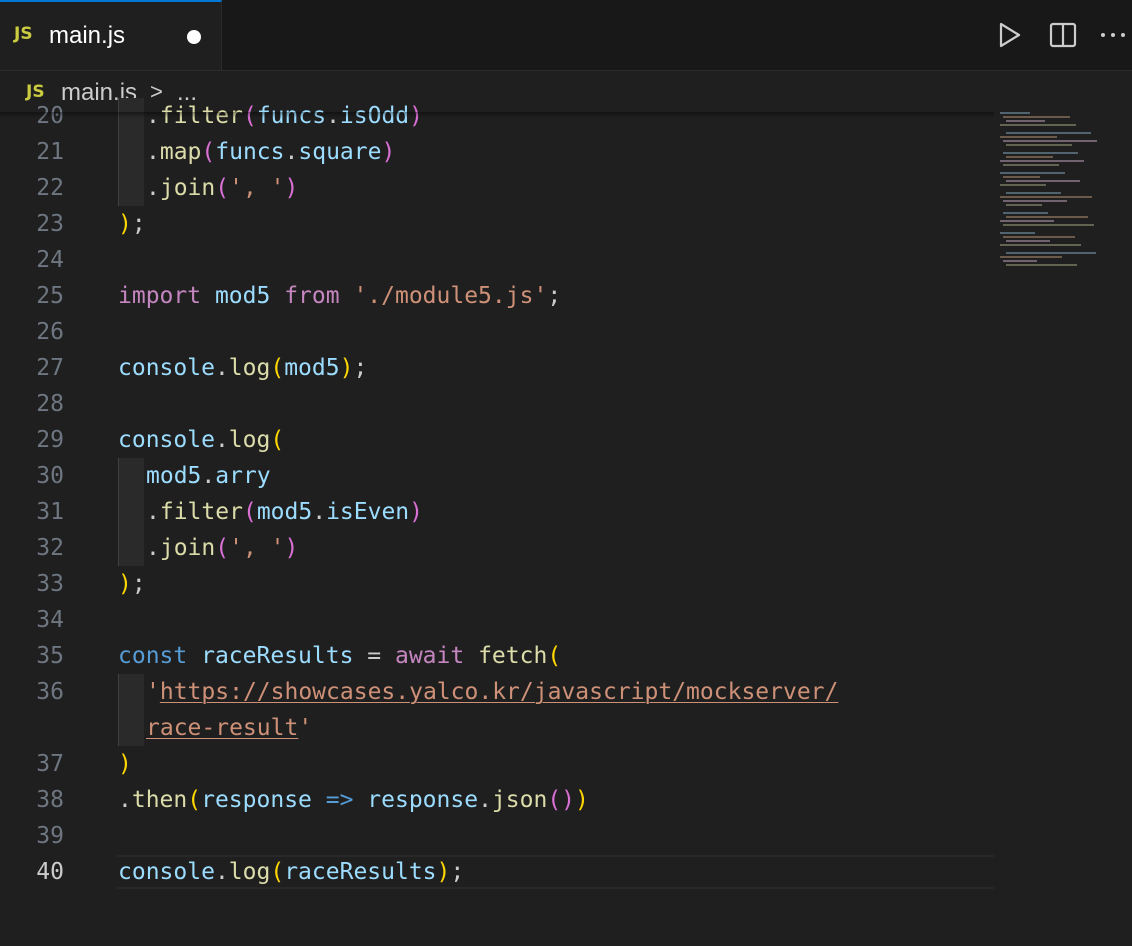  Describe the element at coordinates (497, 620) in the screenshot. I see `code-line: 34` at that location.